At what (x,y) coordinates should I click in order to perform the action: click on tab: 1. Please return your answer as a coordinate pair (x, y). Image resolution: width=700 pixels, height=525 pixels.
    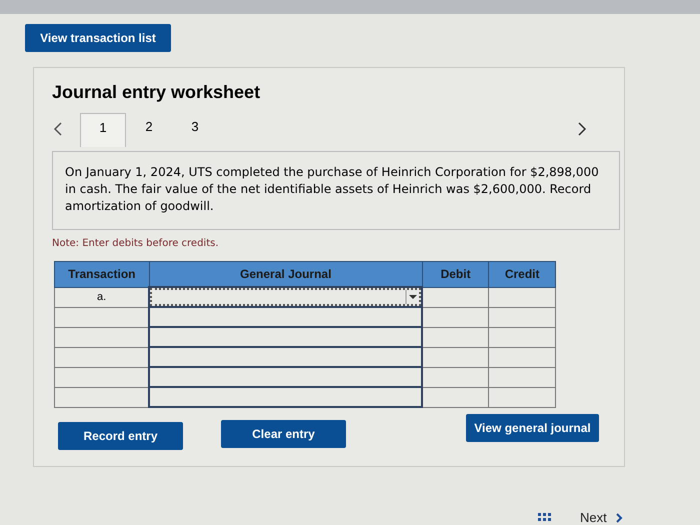
    Looking at the image, I should click on (103, 130).